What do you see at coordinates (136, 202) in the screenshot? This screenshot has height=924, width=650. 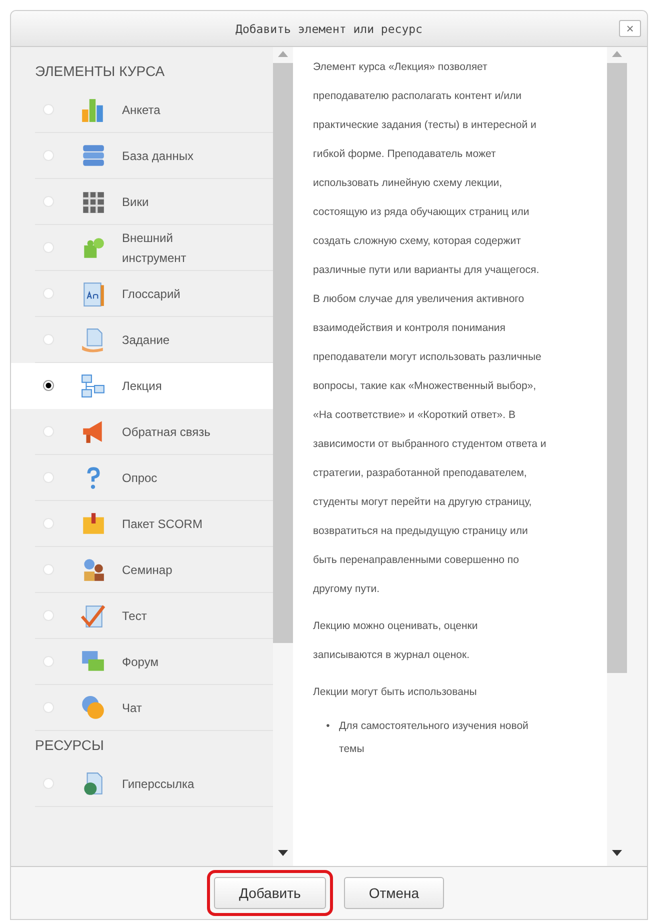 I see `option-label: Вики` at bounding box center [136, 202].